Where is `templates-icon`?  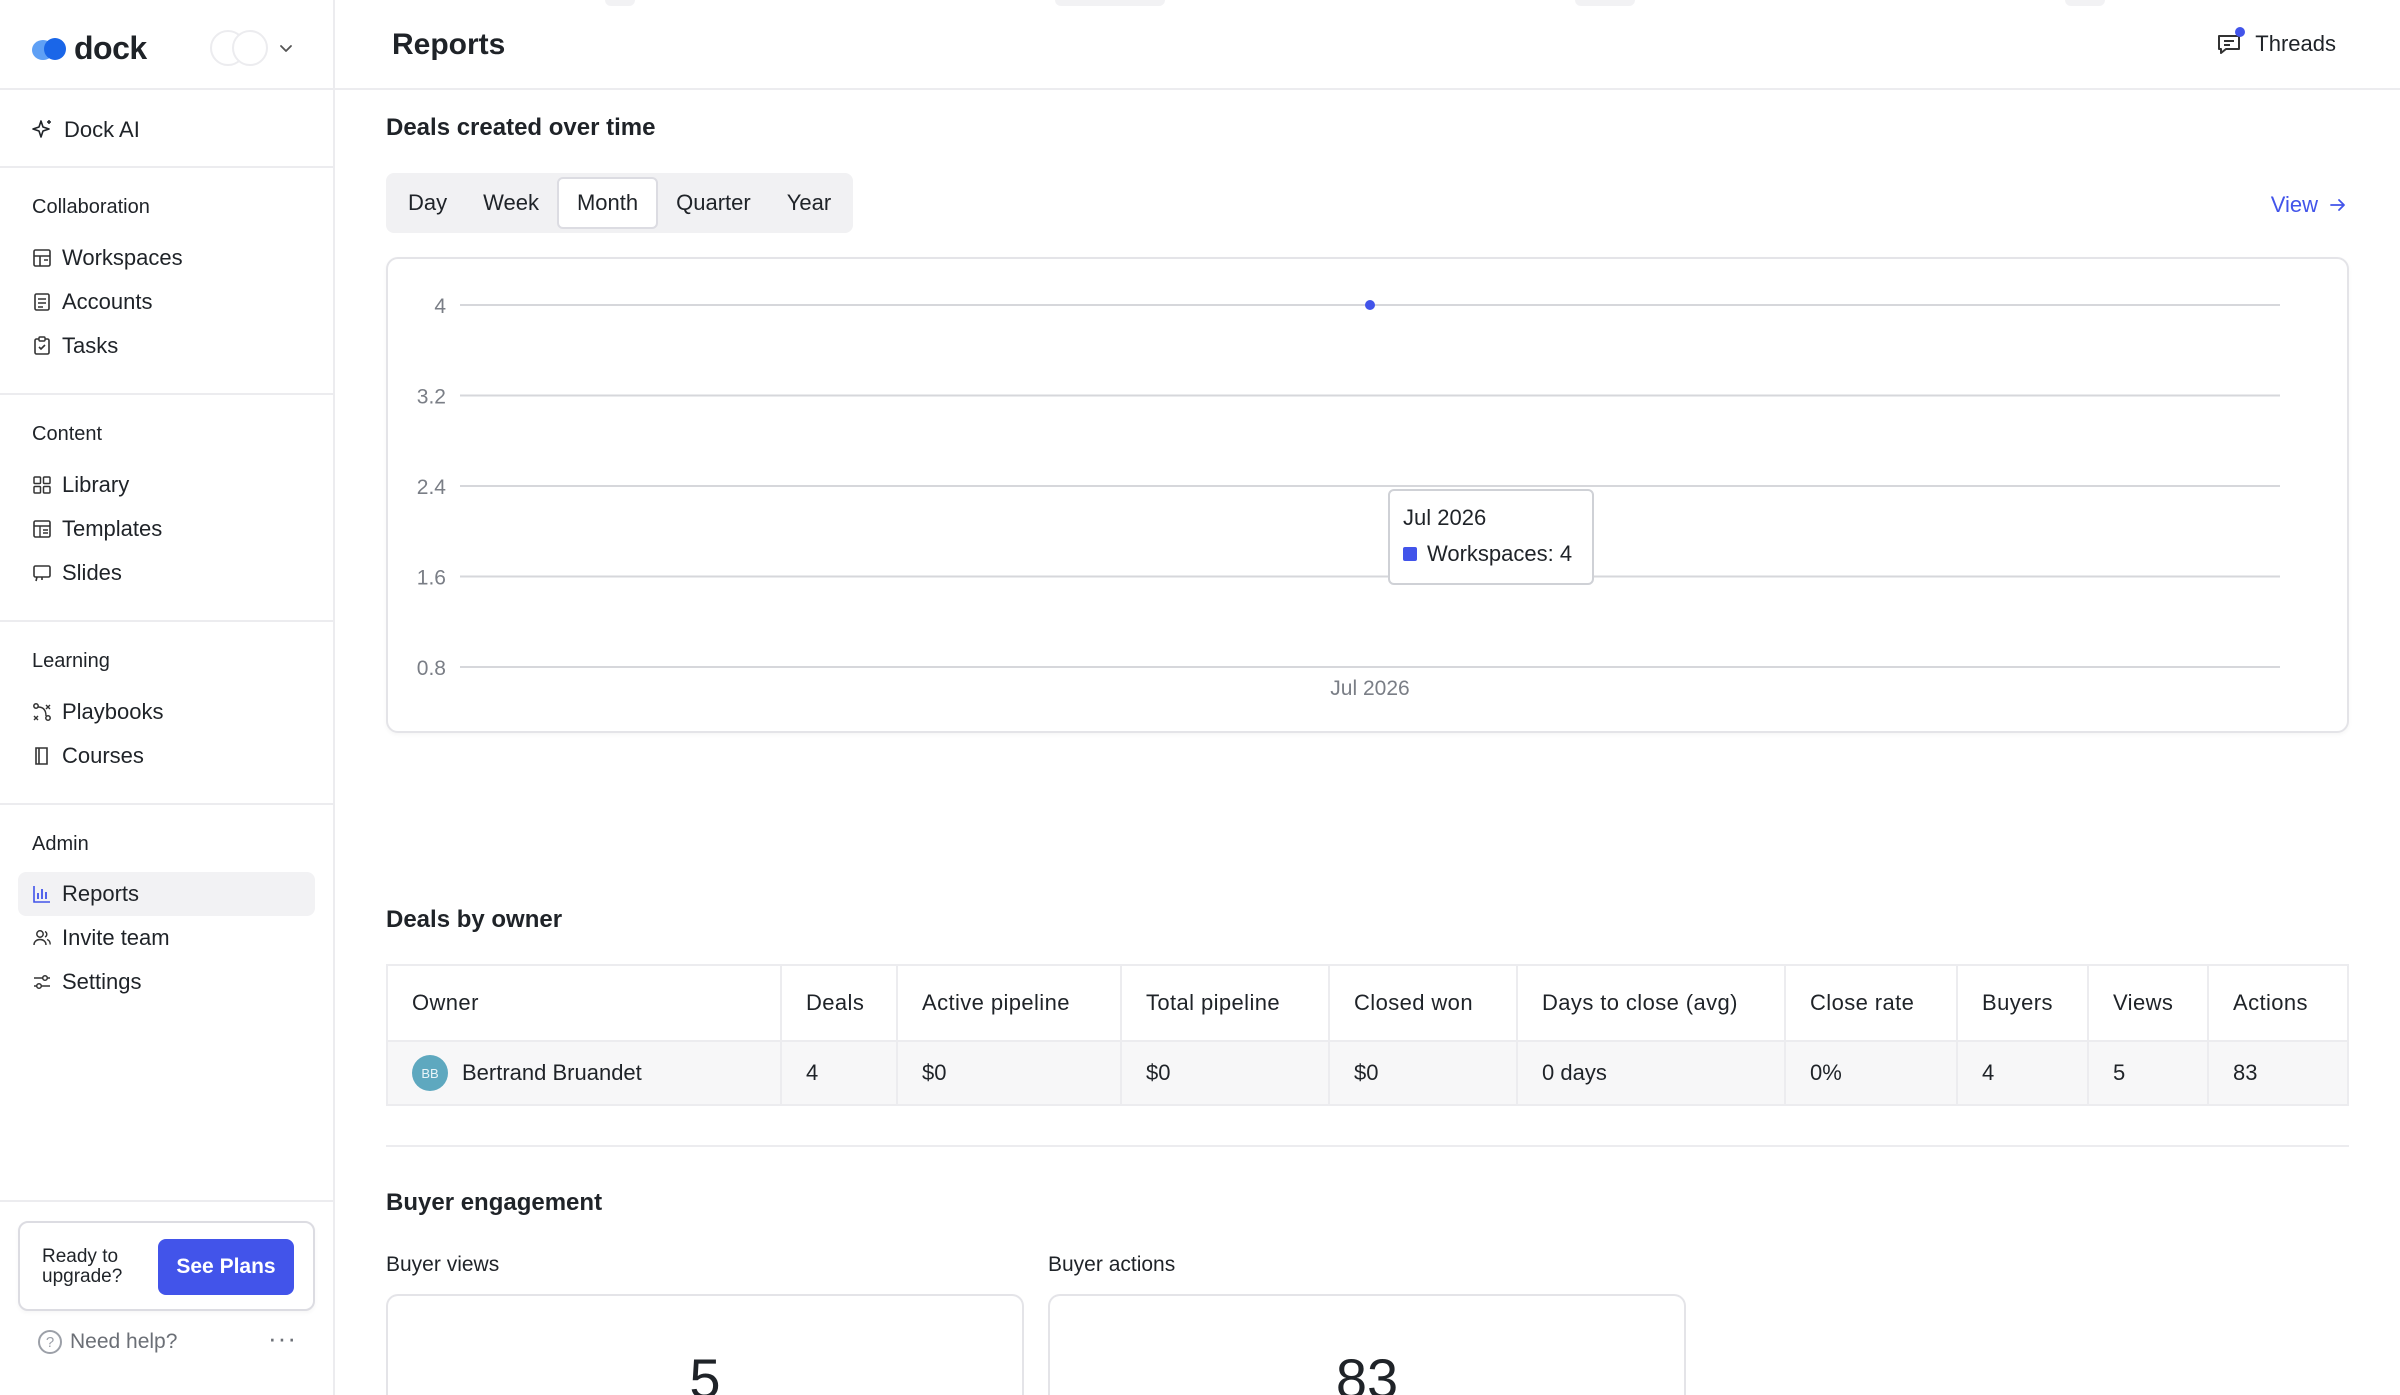 templates-icon is located at coordinates (42, 529).